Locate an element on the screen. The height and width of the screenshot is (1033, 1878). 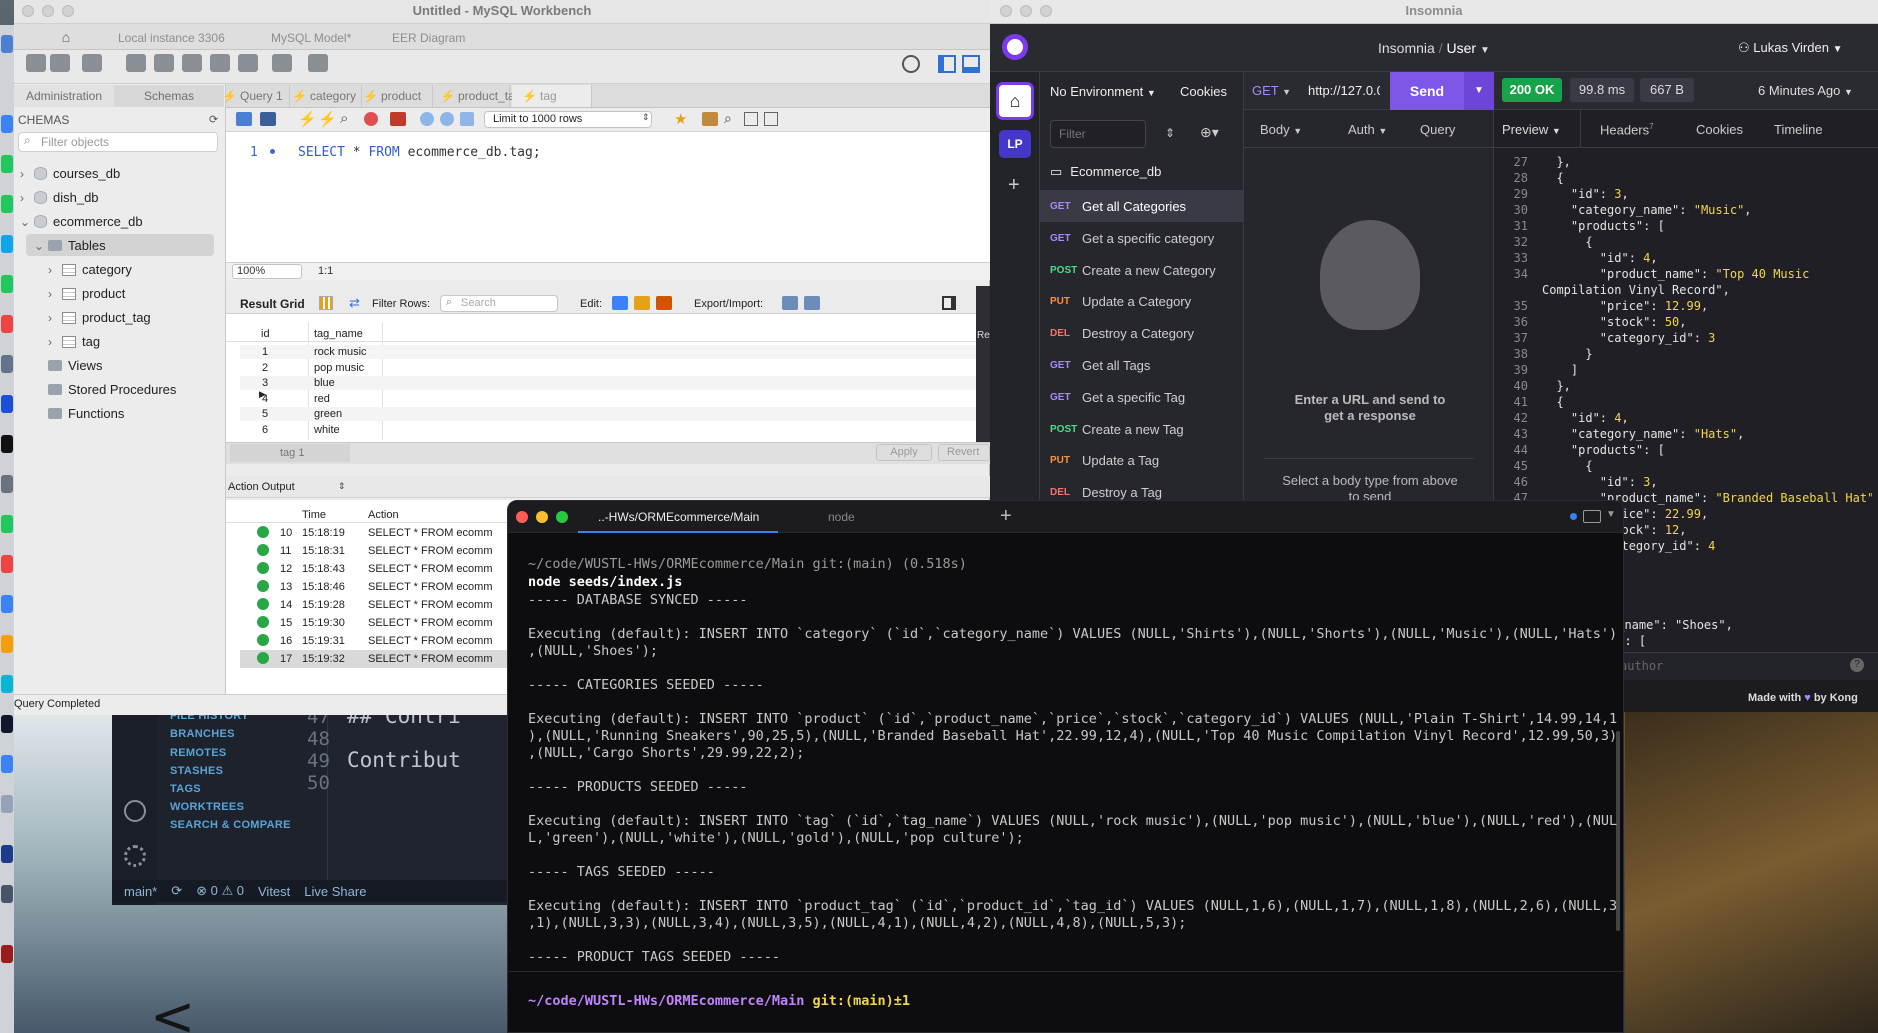
tab-mysql-model: MySQL Model* is located at coordinates (311, 38).